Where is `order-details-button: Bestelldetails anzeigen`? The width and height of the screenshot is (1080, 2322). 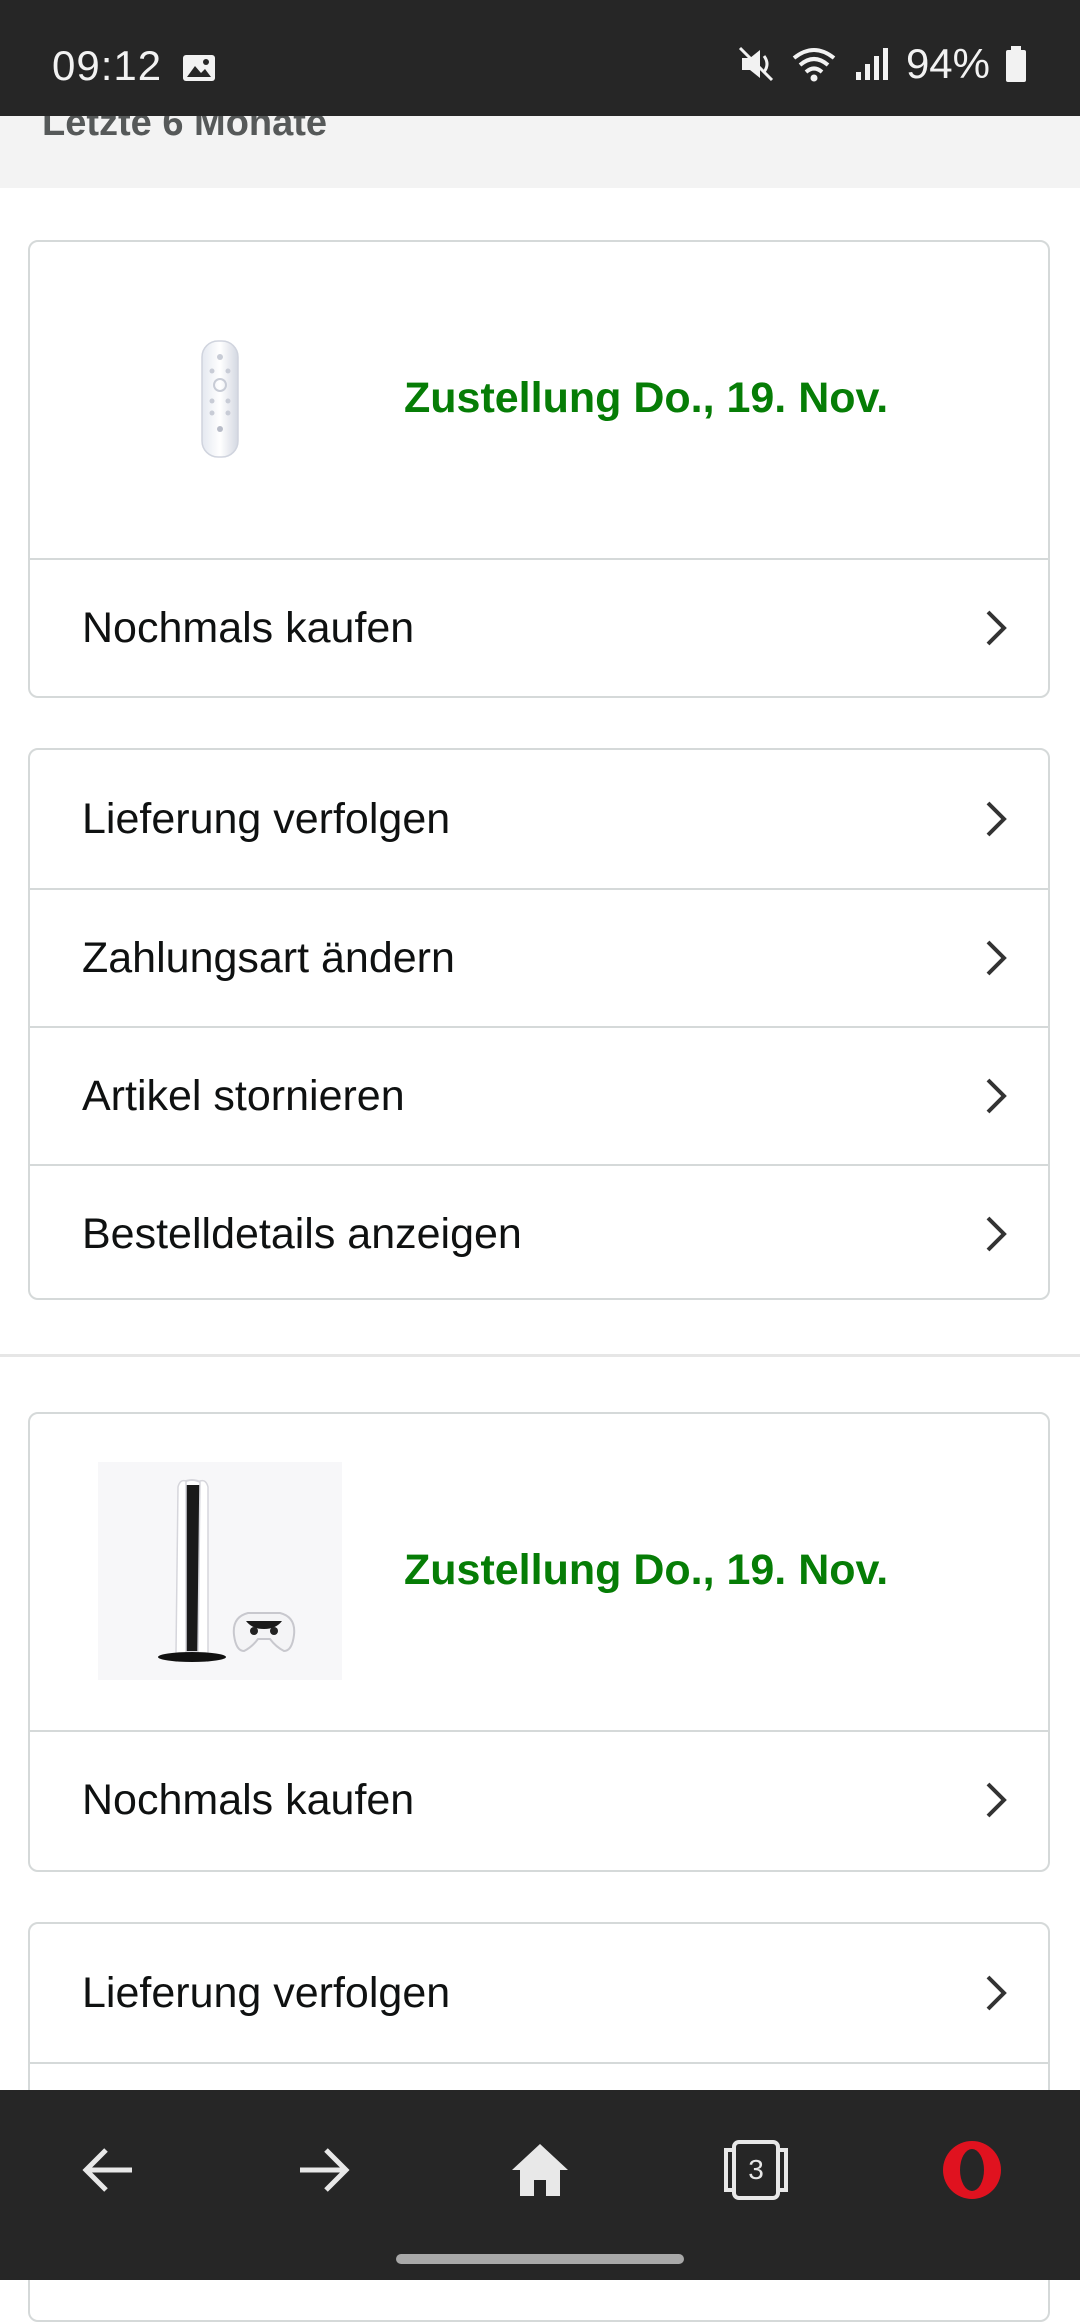
order-details-button: Bestelldetails anzeigen is located at coordinates (539, 1231).